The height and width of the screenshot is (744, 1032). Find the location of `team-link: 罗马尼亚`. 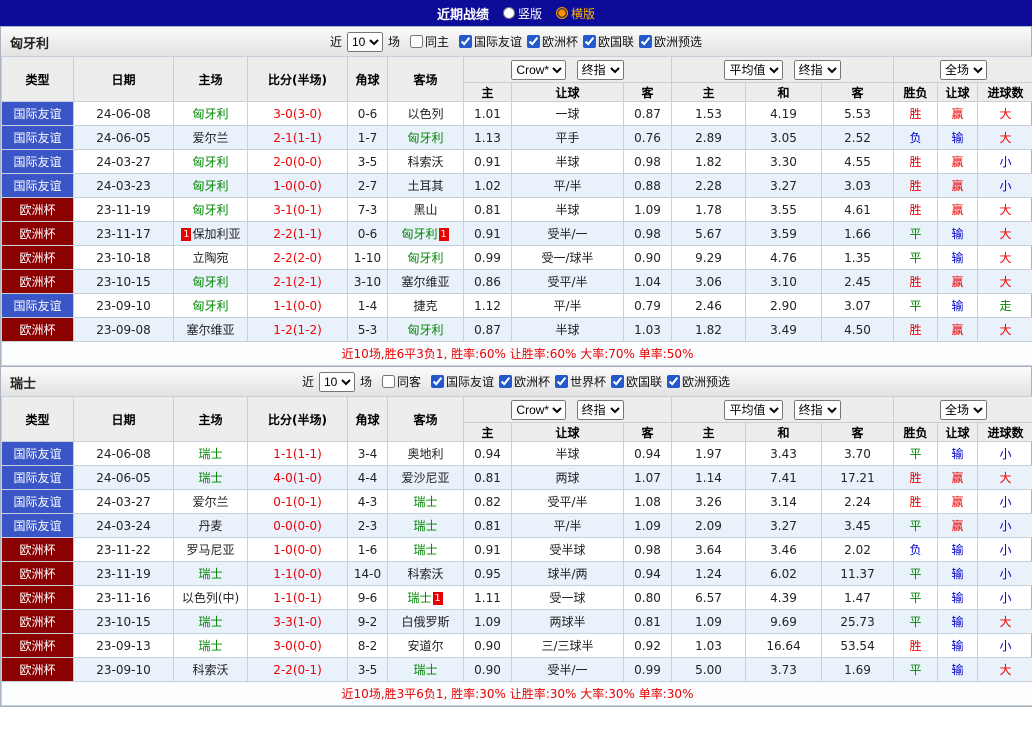

team-link: 罗马尼亚 is located at coordinates (210, 550).